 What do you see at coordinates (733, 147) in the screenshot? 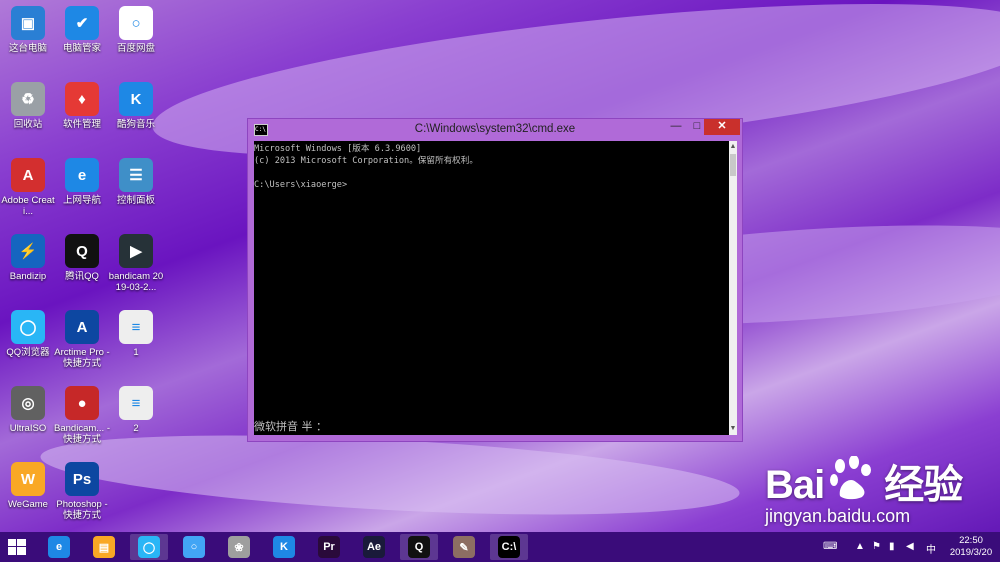
I see `scroll-up-icon: ▲` at bounding box center [733, 147].